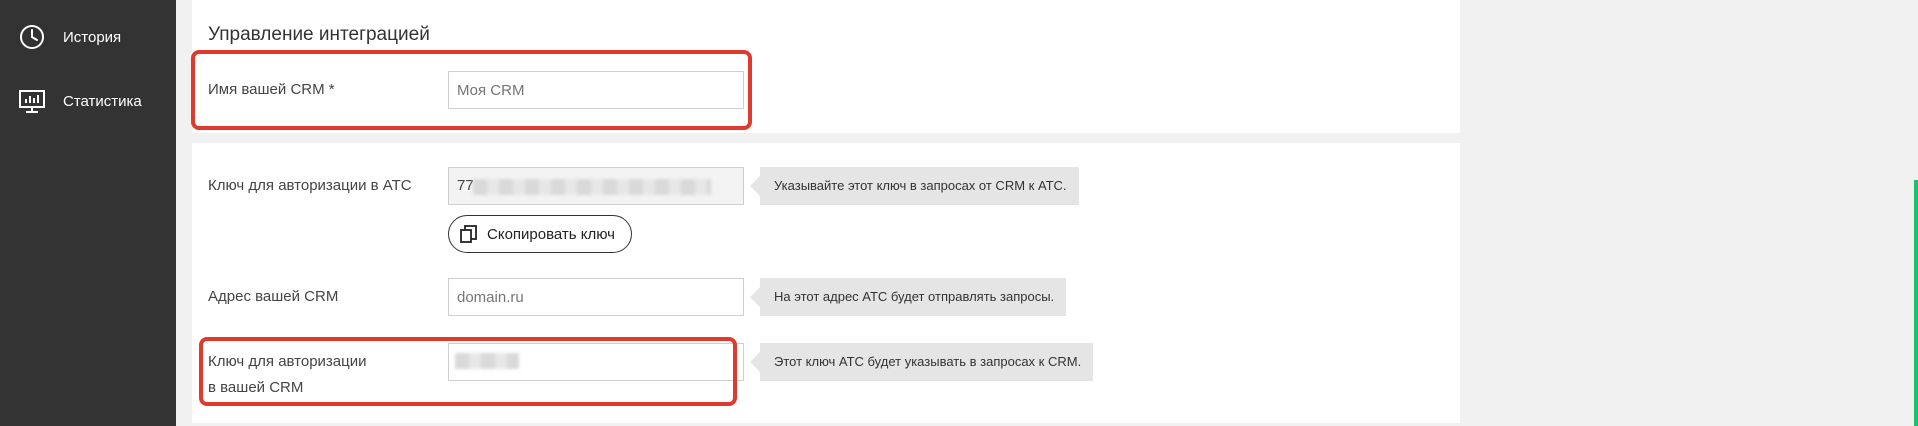 This screenshot has height=426, width=1918. I want to click on sidebar-item-statistics: Статистика, so click(88, 101).